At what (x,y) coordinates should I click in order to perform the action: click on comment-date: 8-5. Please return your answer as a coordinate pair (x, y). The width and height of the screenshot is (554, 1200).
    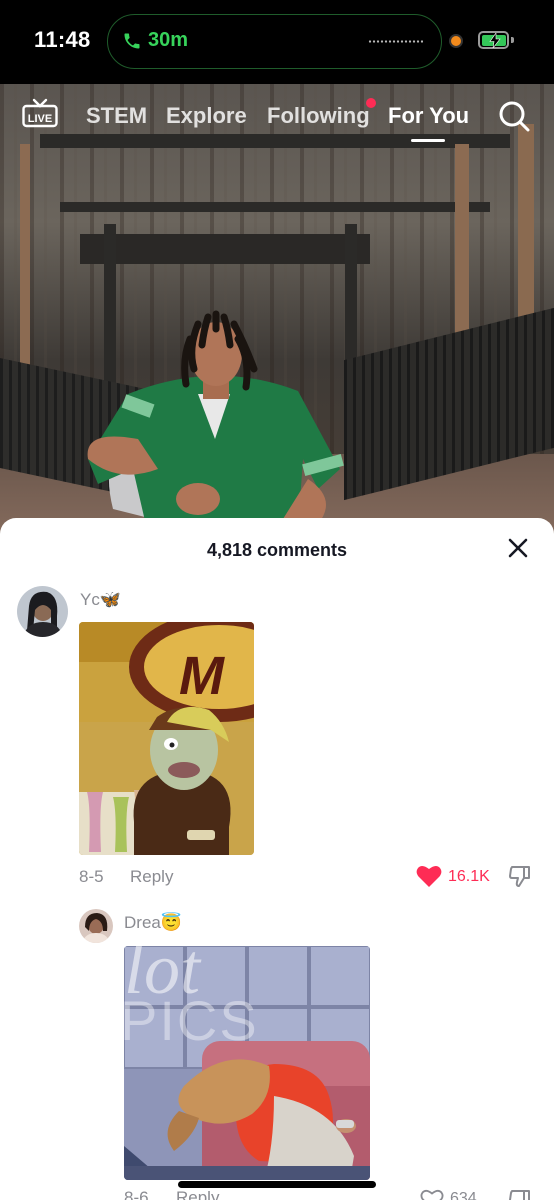
    Looking at the image, I should click on (91, 876).